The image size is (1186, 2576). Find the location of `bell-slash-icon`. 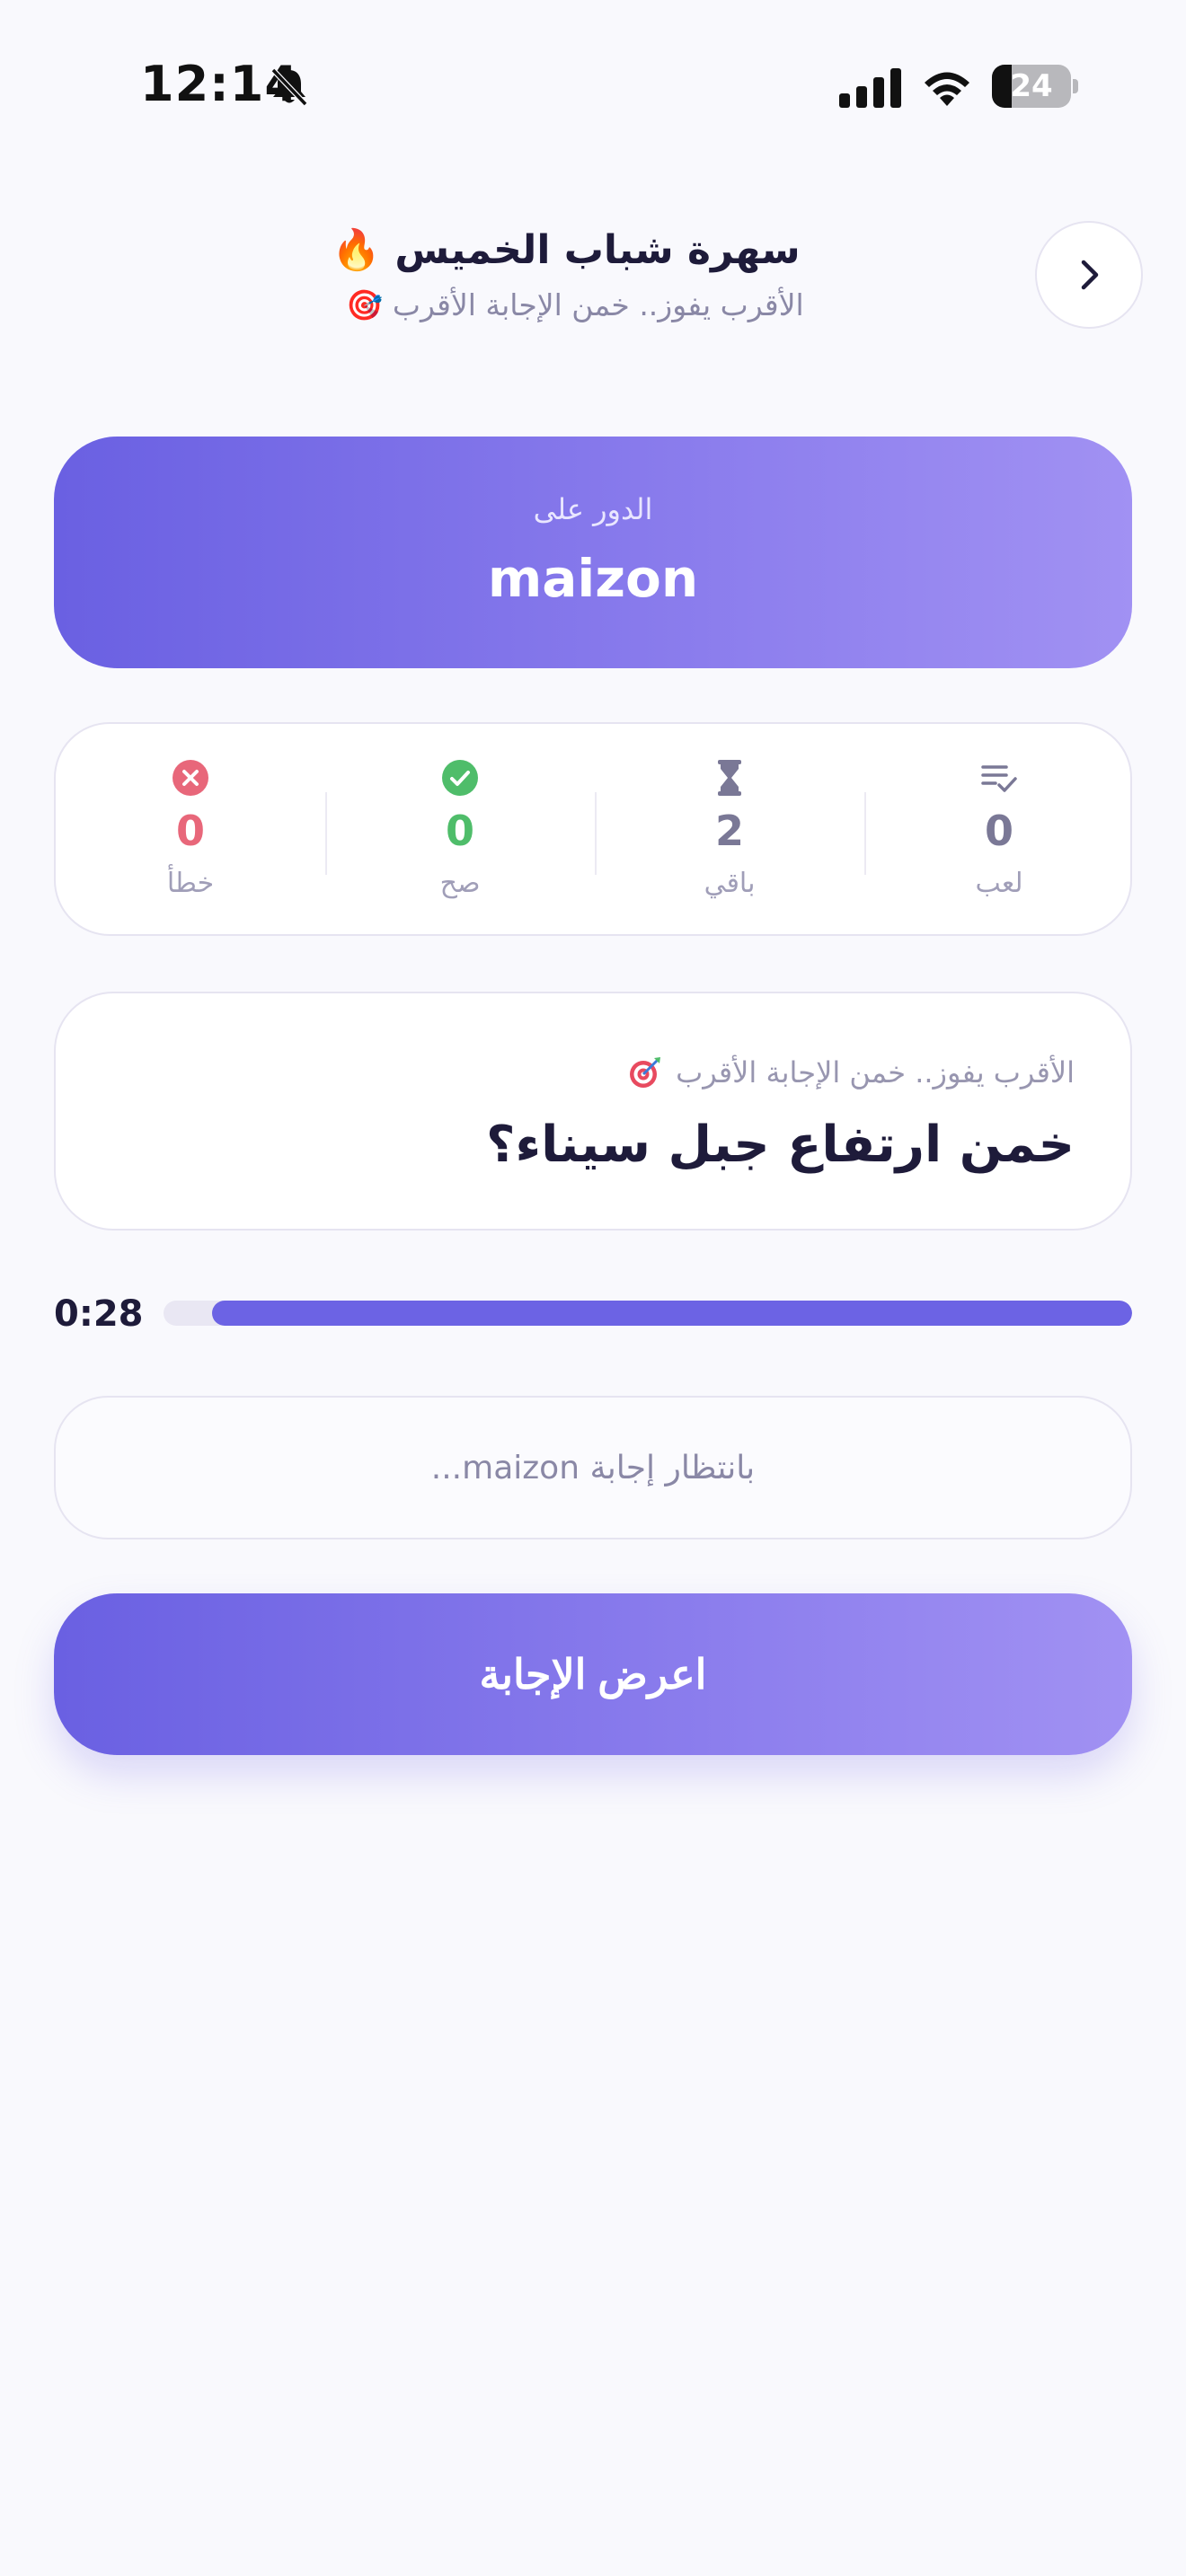

bell-slash-icon is located at coordinates (289, 87).